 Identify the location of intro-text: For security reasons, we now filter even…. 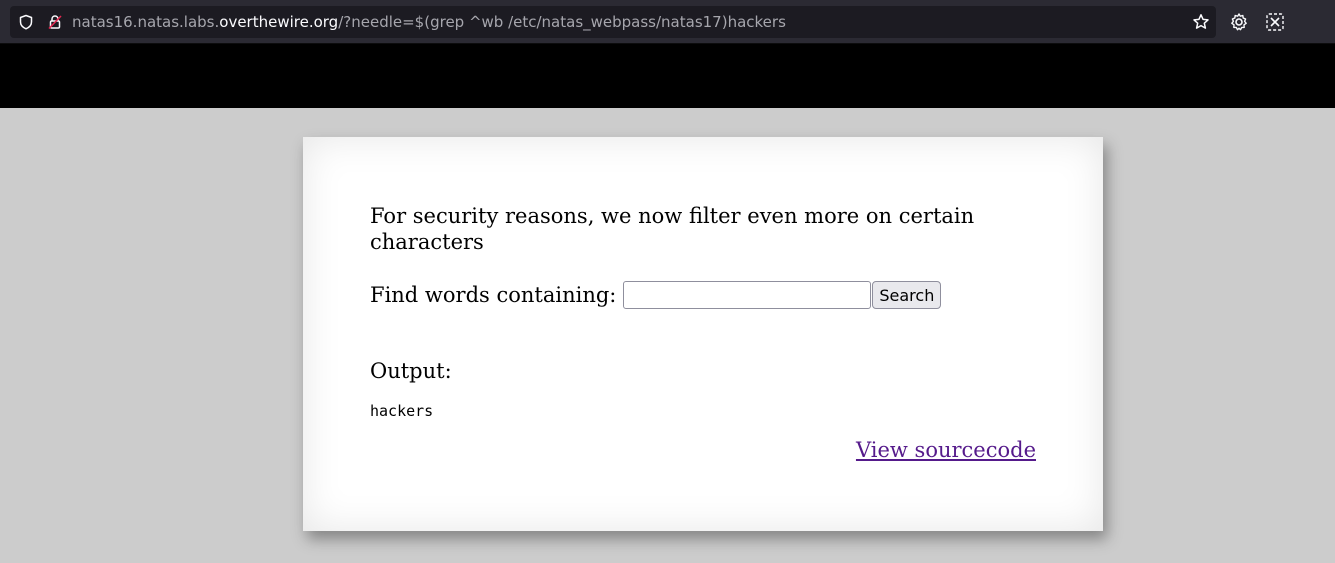
(672, 229).